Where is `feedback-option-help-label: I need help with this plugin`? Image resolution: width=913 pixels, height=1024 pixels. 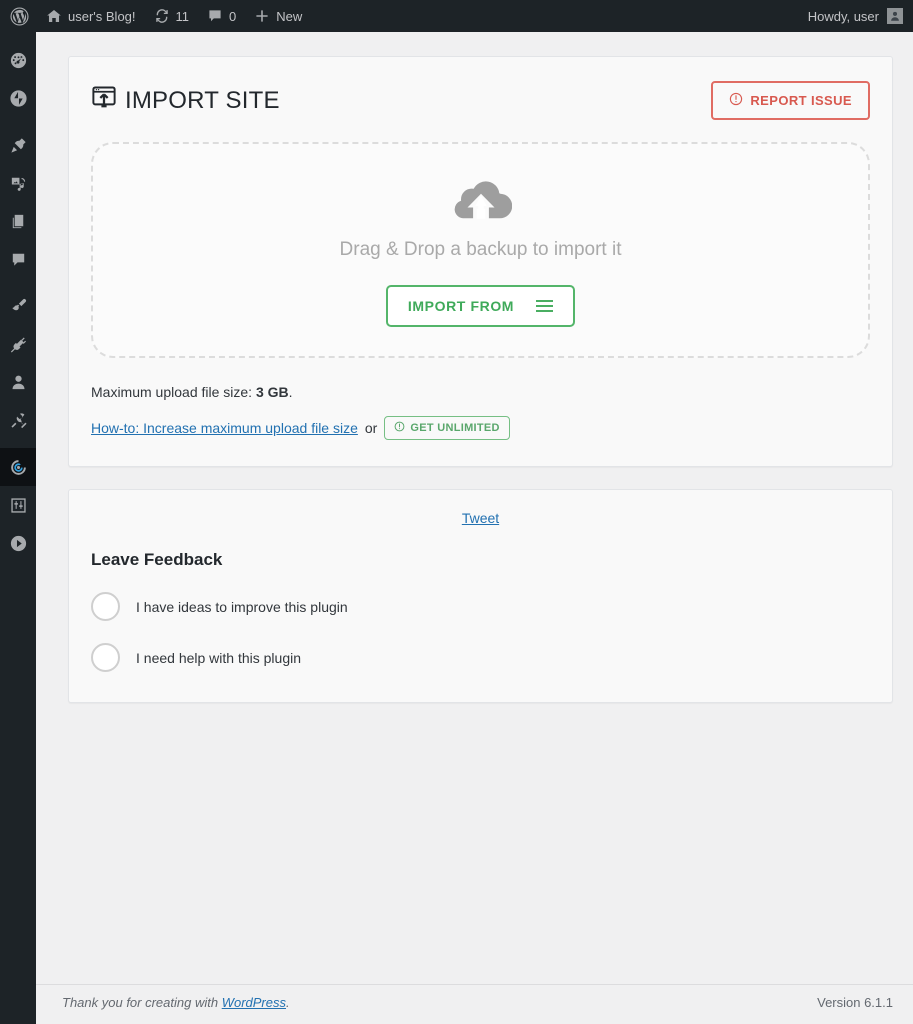
feedback-option-help-label: I need help with this plugin is located at coordinates (218, 657).